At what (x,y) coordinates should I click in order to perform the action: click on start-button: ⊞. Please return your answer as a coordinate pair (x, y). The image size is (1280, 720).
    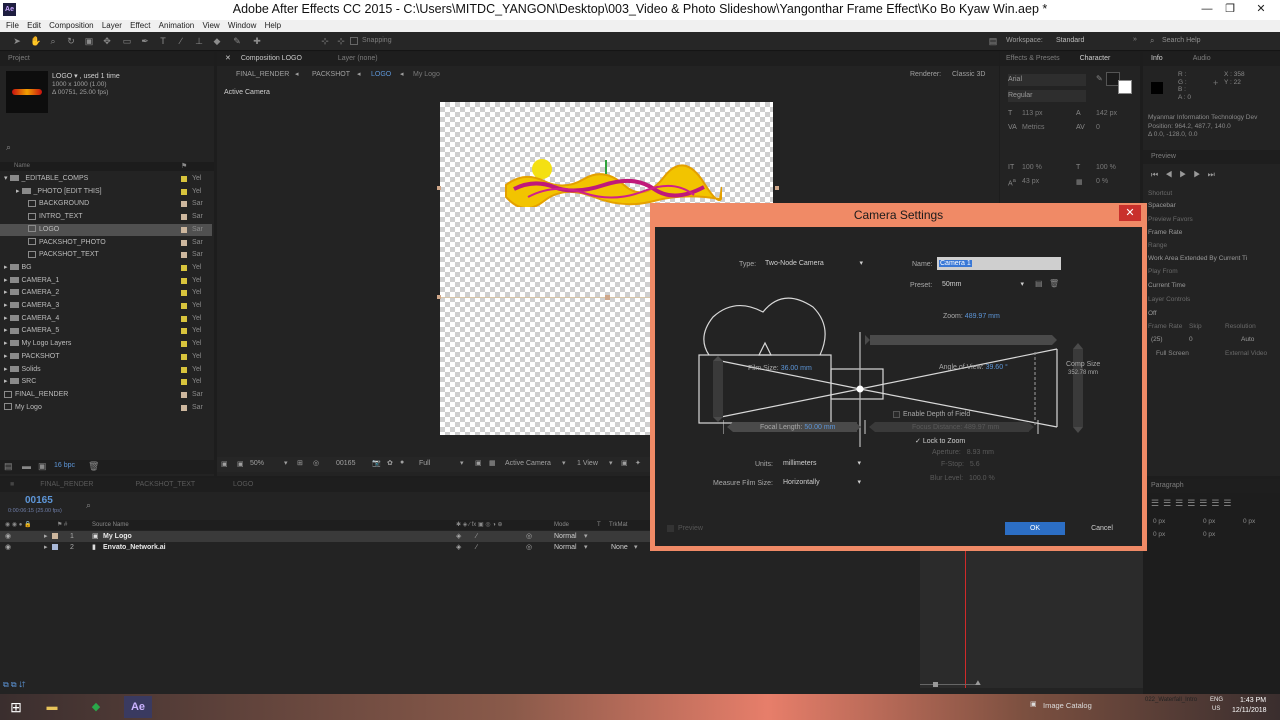
    Looking at the image, I should click on (16, 707).